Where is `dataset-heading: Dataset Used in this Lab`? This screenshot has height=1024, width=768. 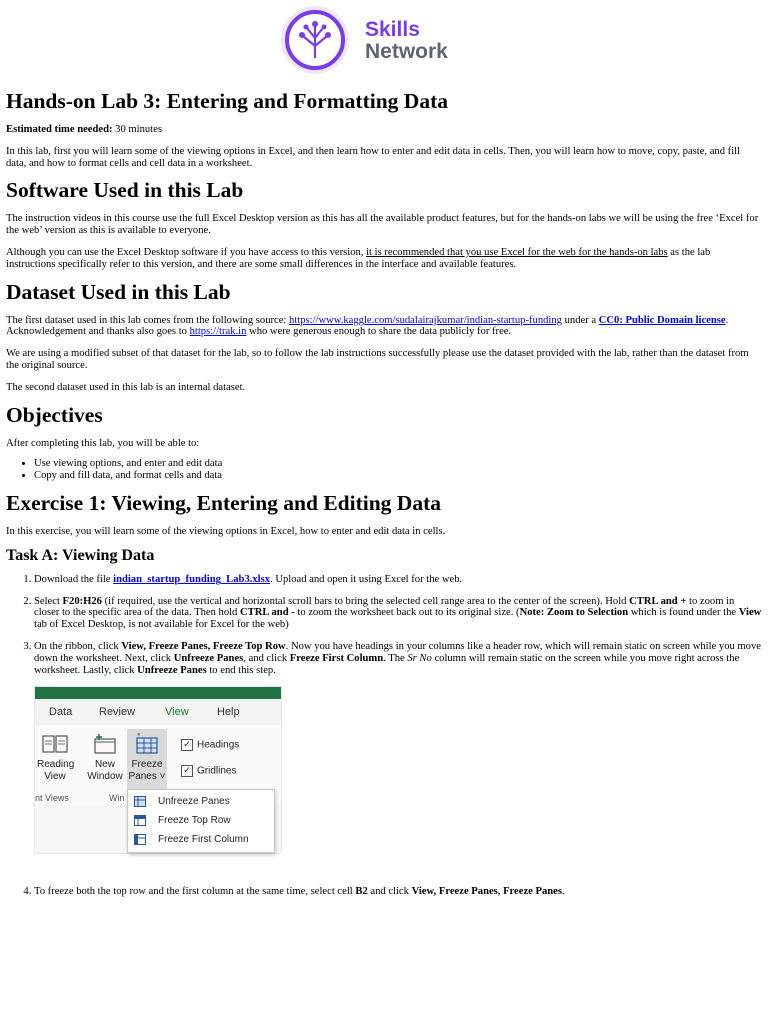 dataset-heading: Dataset Used in this Lab is located at coordinates (118, 291).